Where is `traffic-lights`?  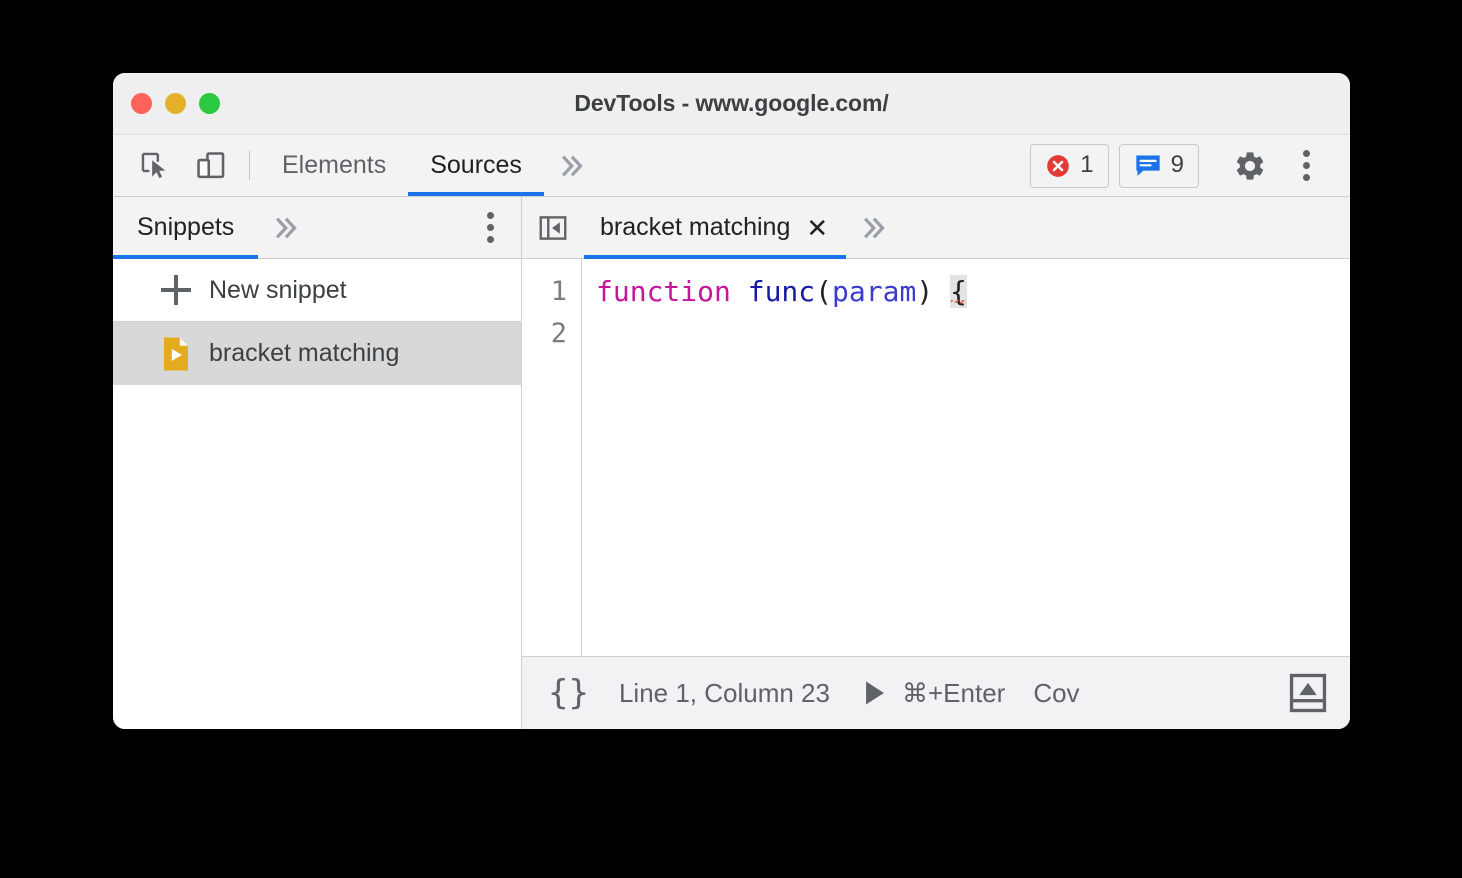 traffic-lights is located at coordinates (175, 103).